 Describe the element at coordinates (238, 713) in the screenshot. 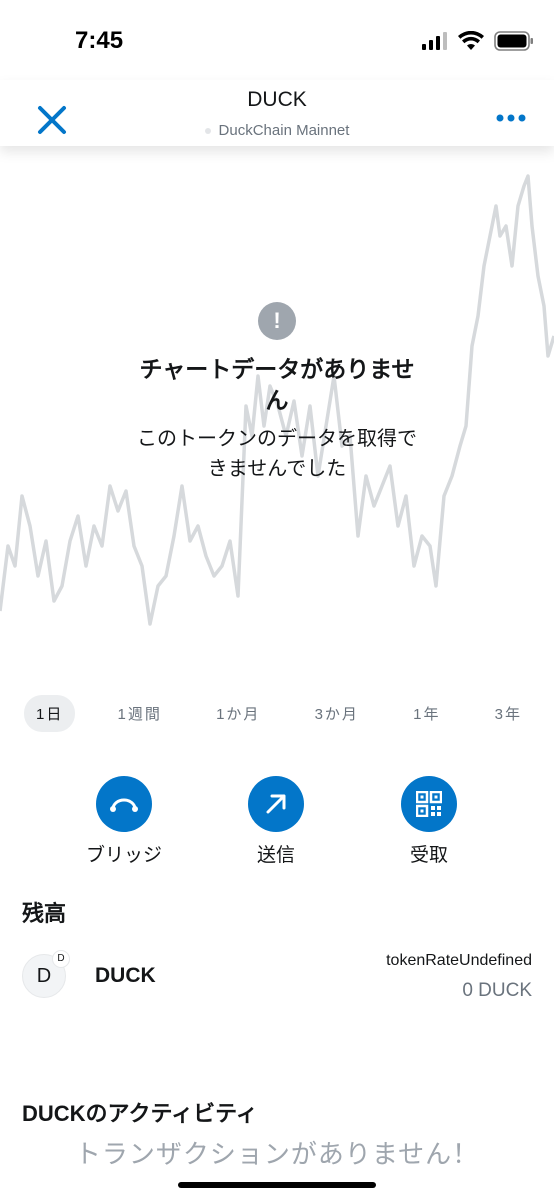

I see `timeframe-1m: 1か月` at that location.